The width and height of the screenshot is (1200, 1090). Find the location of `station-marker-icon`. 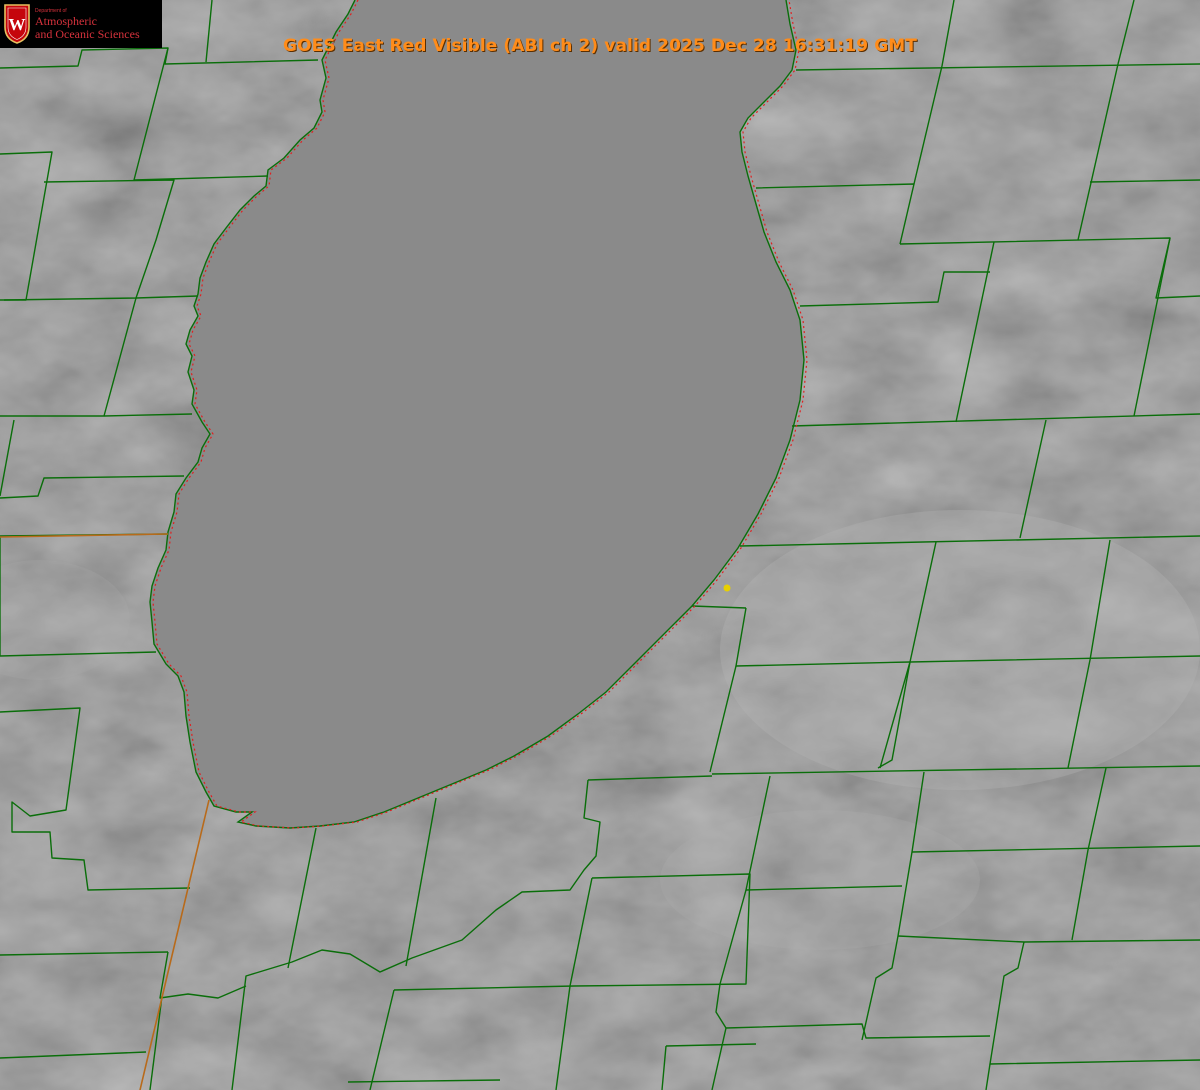

station-marker-icon is located at coordinates (727, 588).